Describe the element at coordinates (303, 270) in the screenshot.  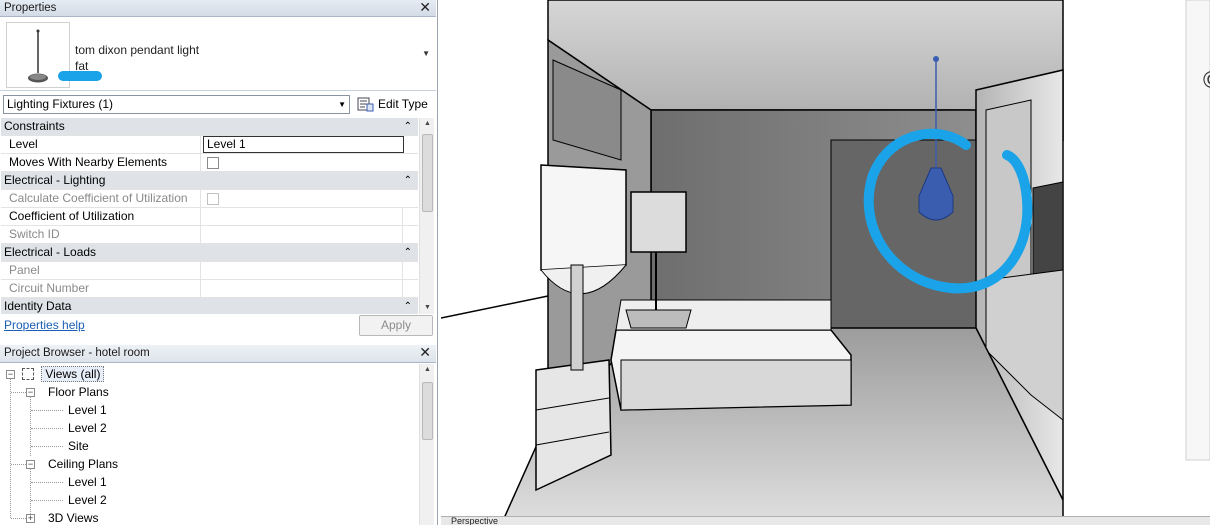
I see `panel-field` at that location.